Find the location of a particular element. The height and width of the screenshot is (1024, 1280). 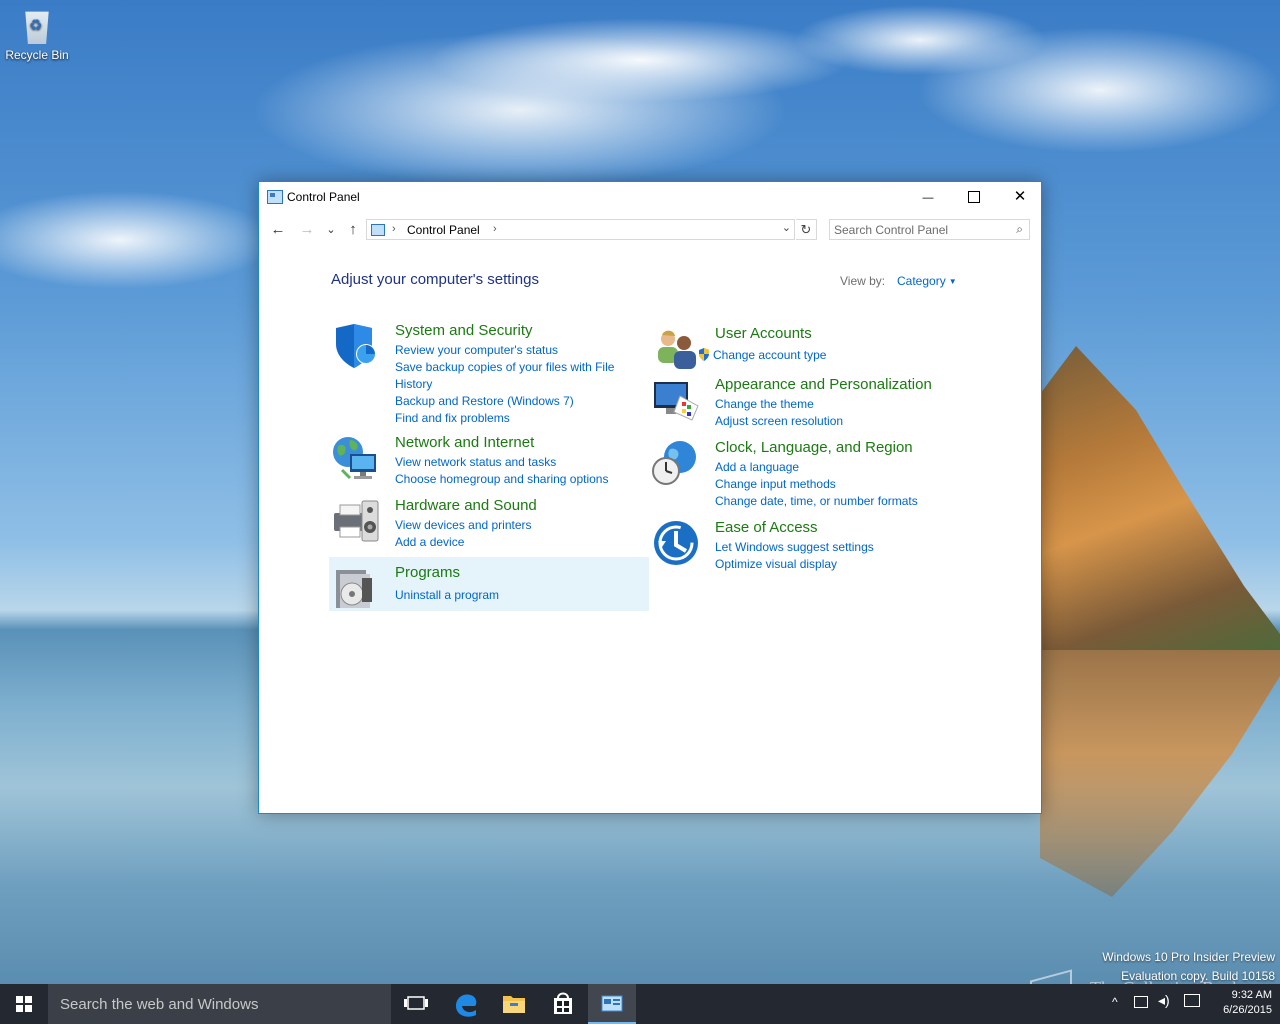

store-bag-icon is located at coordinates (563, 1003).